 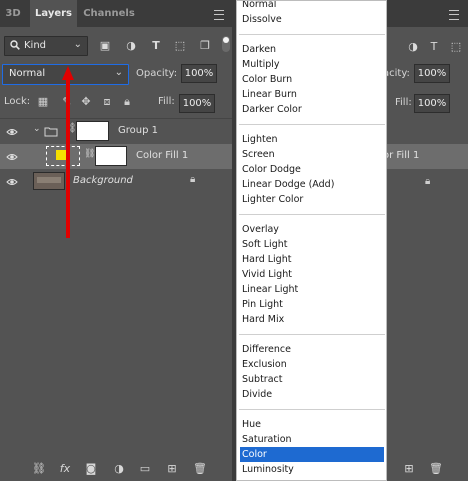 What do you see at coordinates (91, 469) in the screenshot?
I see `add-mask-icon: ◙` at bounding box center [91, 469].